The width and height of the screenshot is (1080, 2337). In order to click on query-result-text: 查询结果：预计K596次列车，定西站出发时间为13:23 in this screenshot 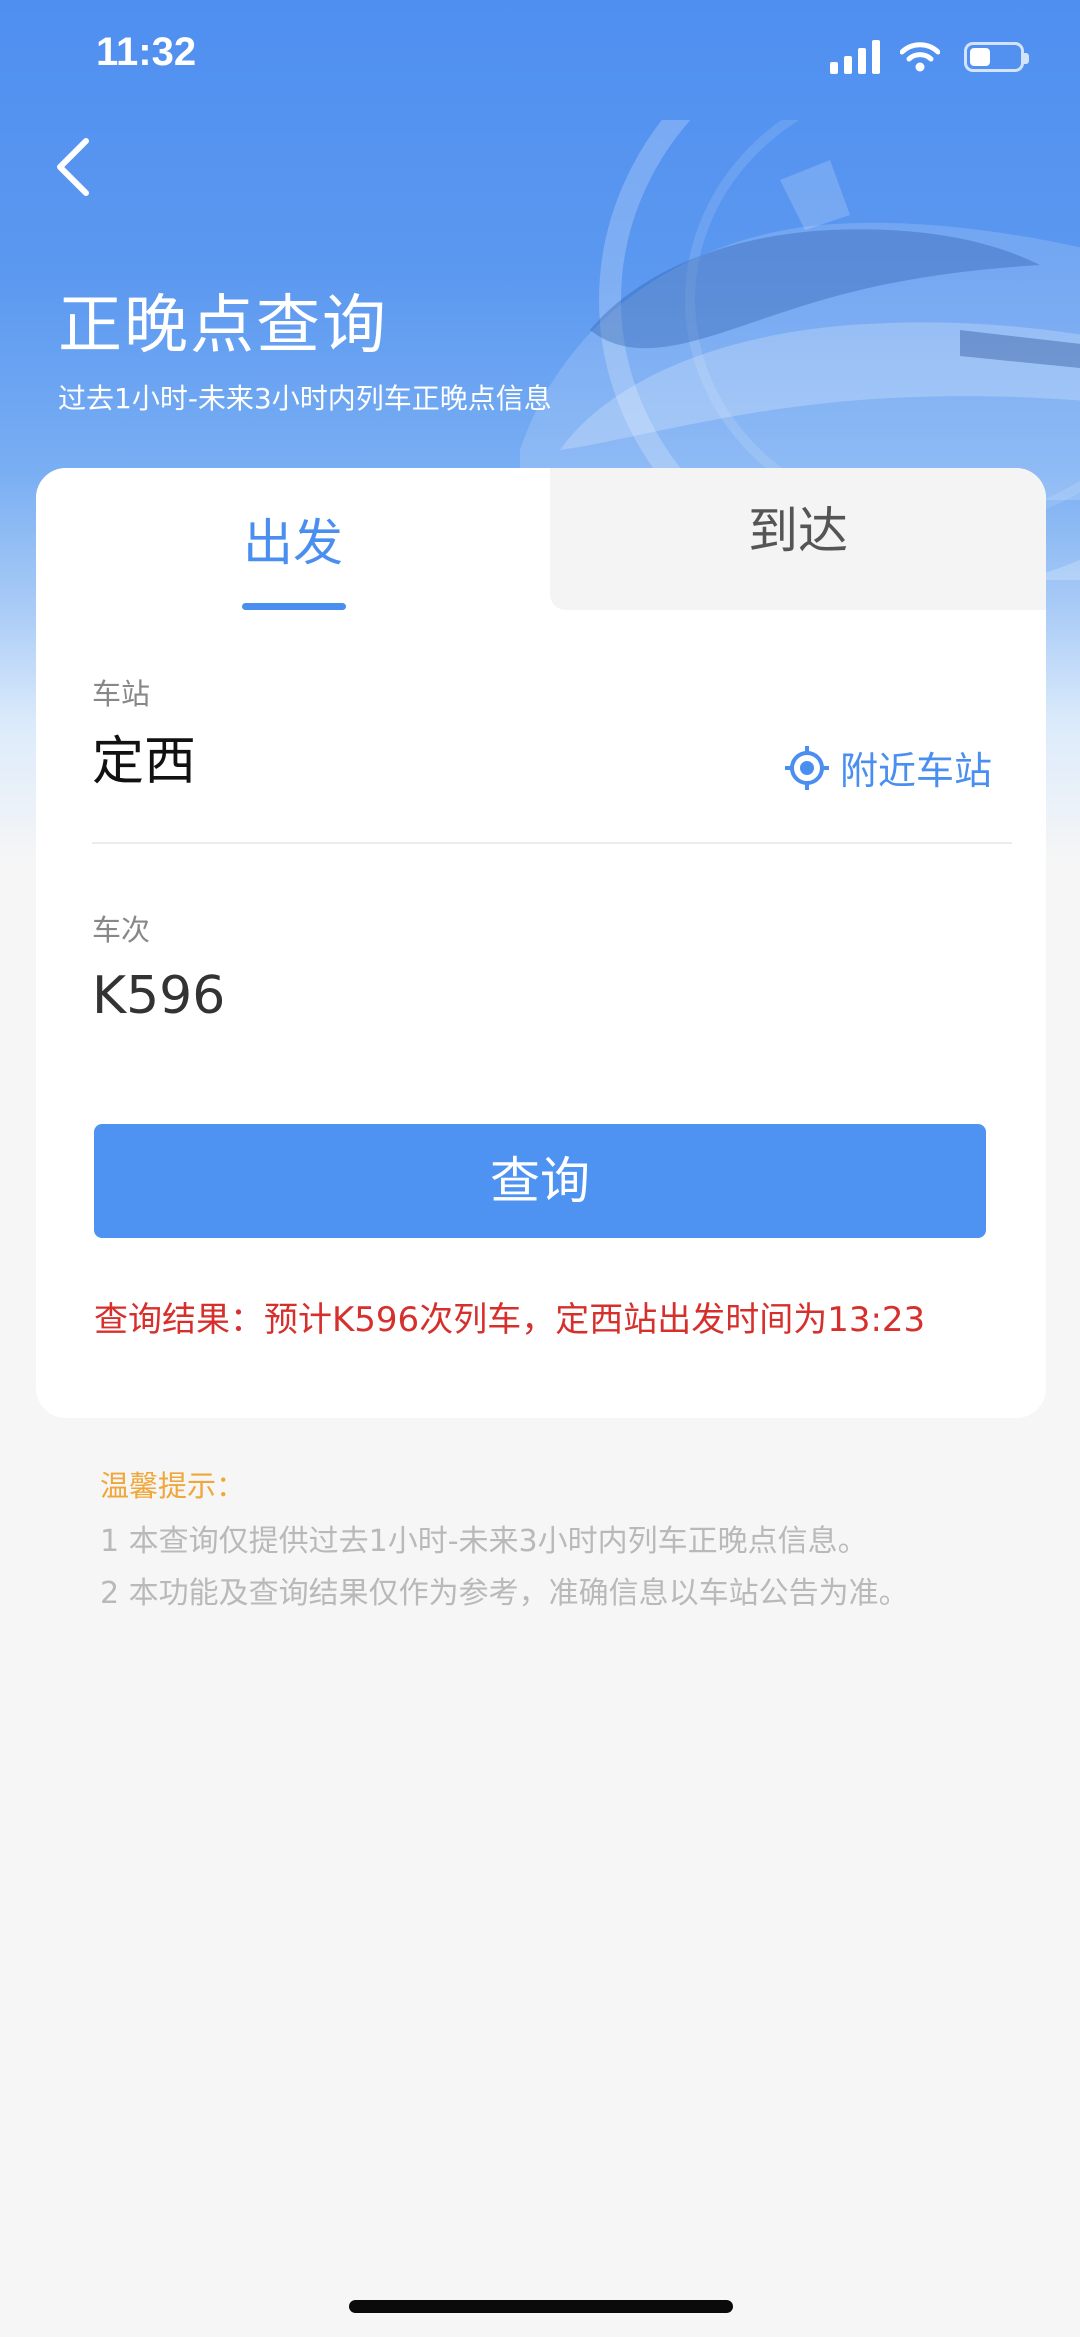, I will do `click(510, 1320)`.